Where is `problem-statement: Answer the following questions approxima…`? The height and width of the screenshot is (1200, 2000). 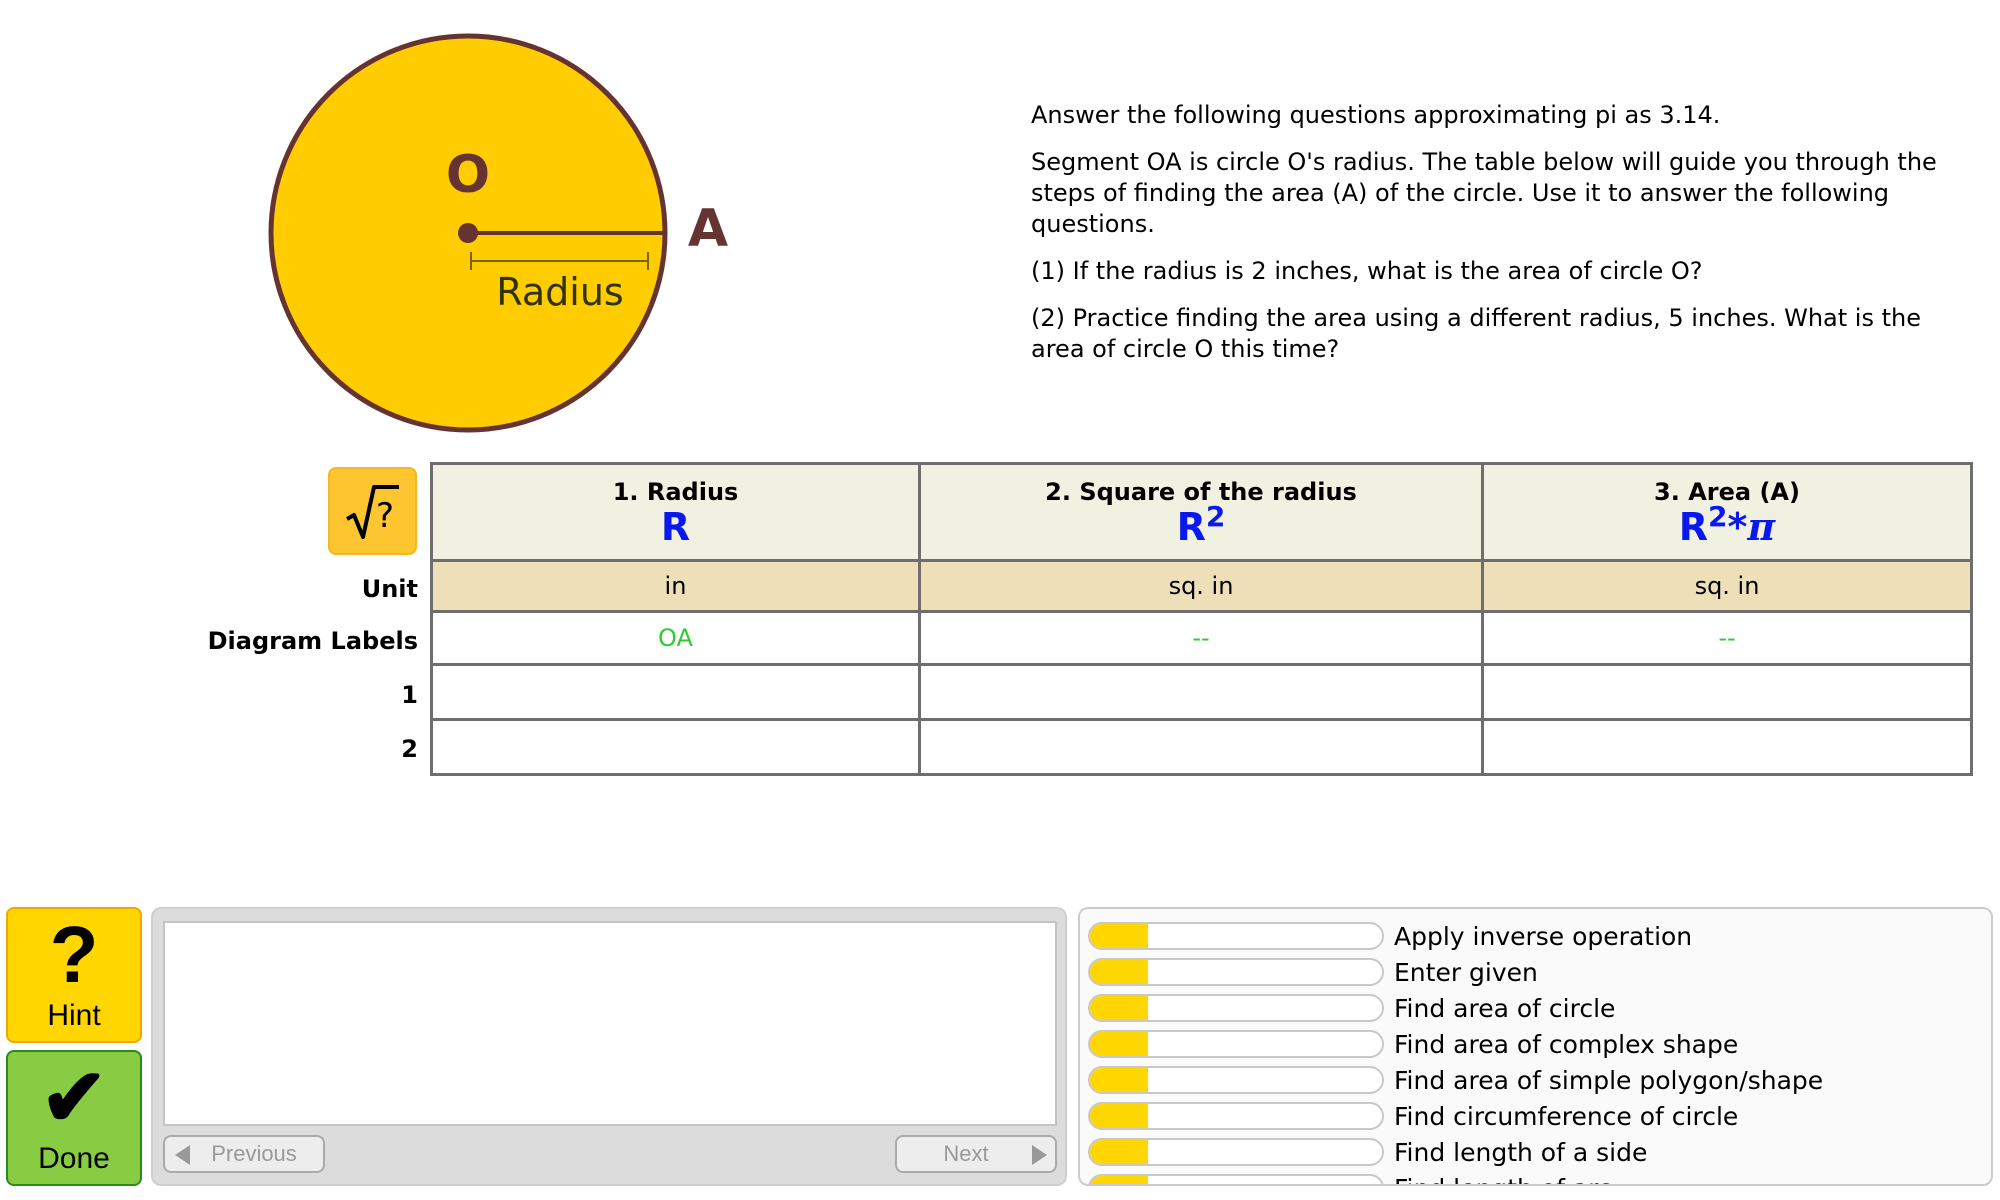 problem-statement: Answer the following questions approxima… is located at coordinates (1501, 240).